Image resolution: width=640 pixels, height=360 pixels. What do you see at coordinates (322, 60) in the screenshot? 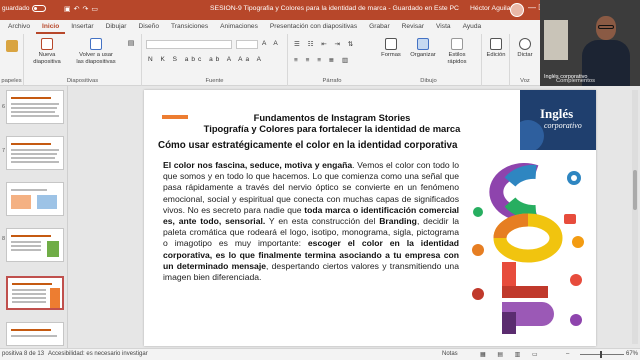
I see `align-buttons: ≡ ≡ ≡ ≣ ▥` at bounding box center [322, 60].